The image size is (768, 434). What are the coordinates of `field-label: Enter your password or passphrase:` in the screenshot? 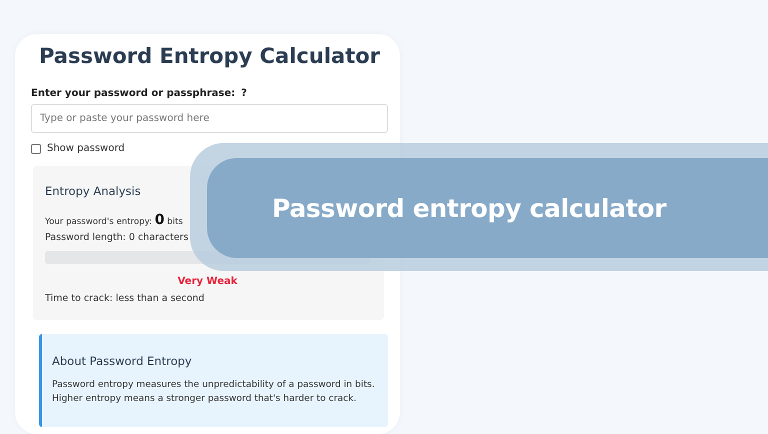 It's located at (133, 93).